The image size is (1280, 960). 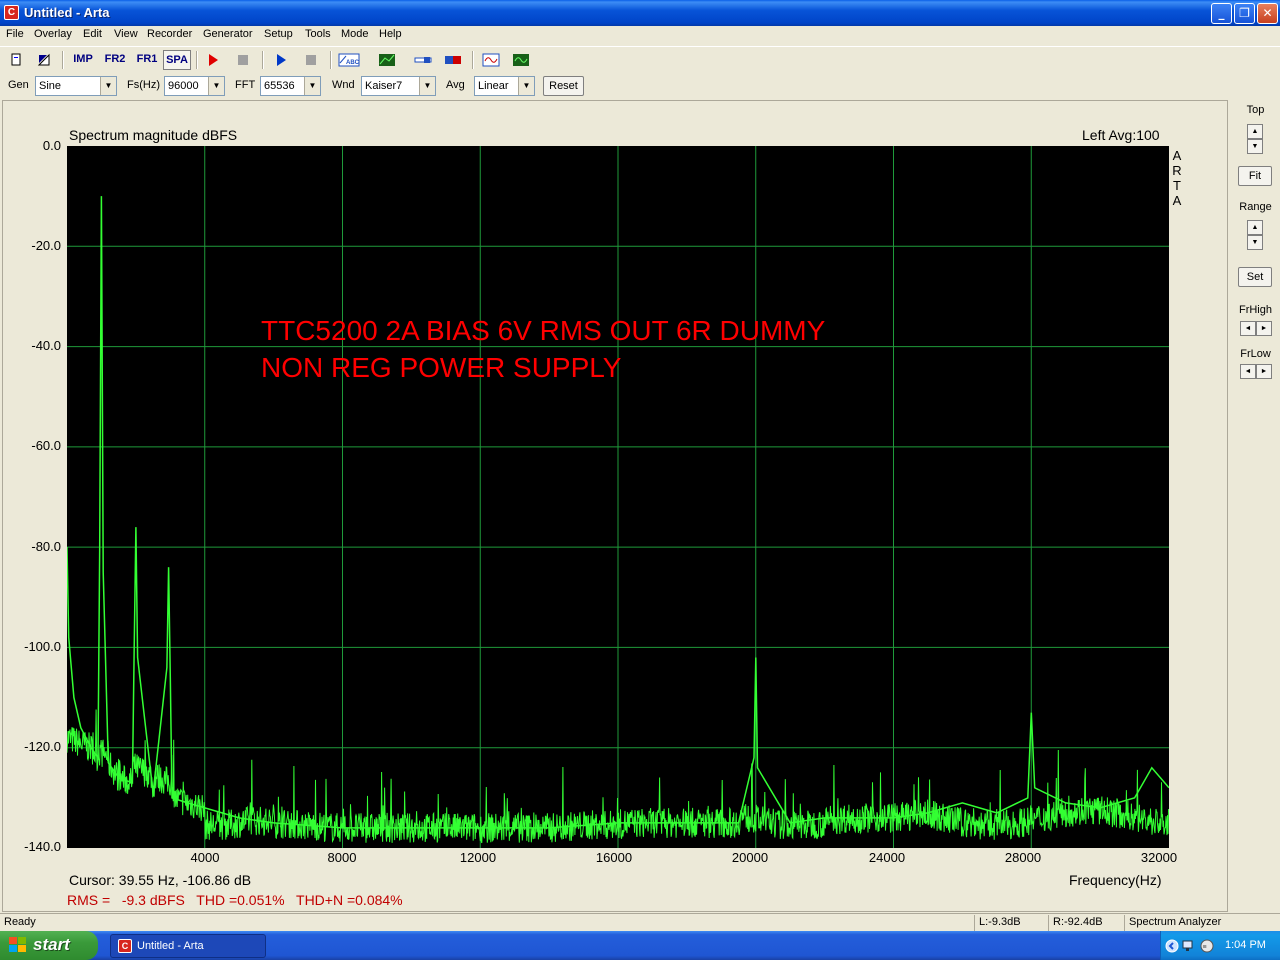 What do you see at coordinates (1255, 227) in the screenshot?
I see `range-up-arrow-icon: ▲` at bounding box center [1255, 227].